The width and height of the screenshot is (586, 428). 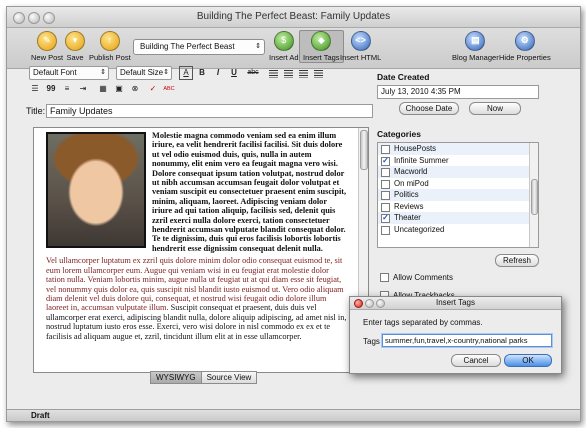 I want to click on font-select: Default Font ⇕, so click(x=69, y=73).